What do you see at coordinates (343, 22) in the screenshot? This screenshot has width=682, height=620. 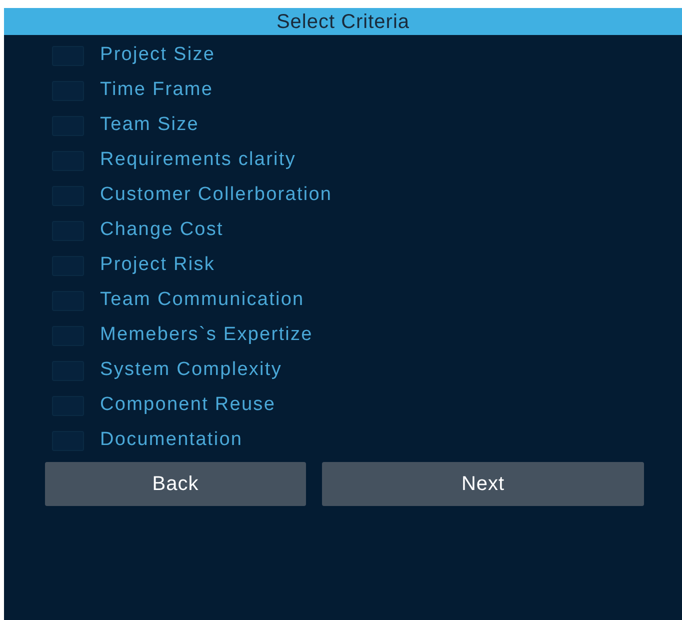 I see `screen-title: Select Criteria` at bounding box center [343, 22].